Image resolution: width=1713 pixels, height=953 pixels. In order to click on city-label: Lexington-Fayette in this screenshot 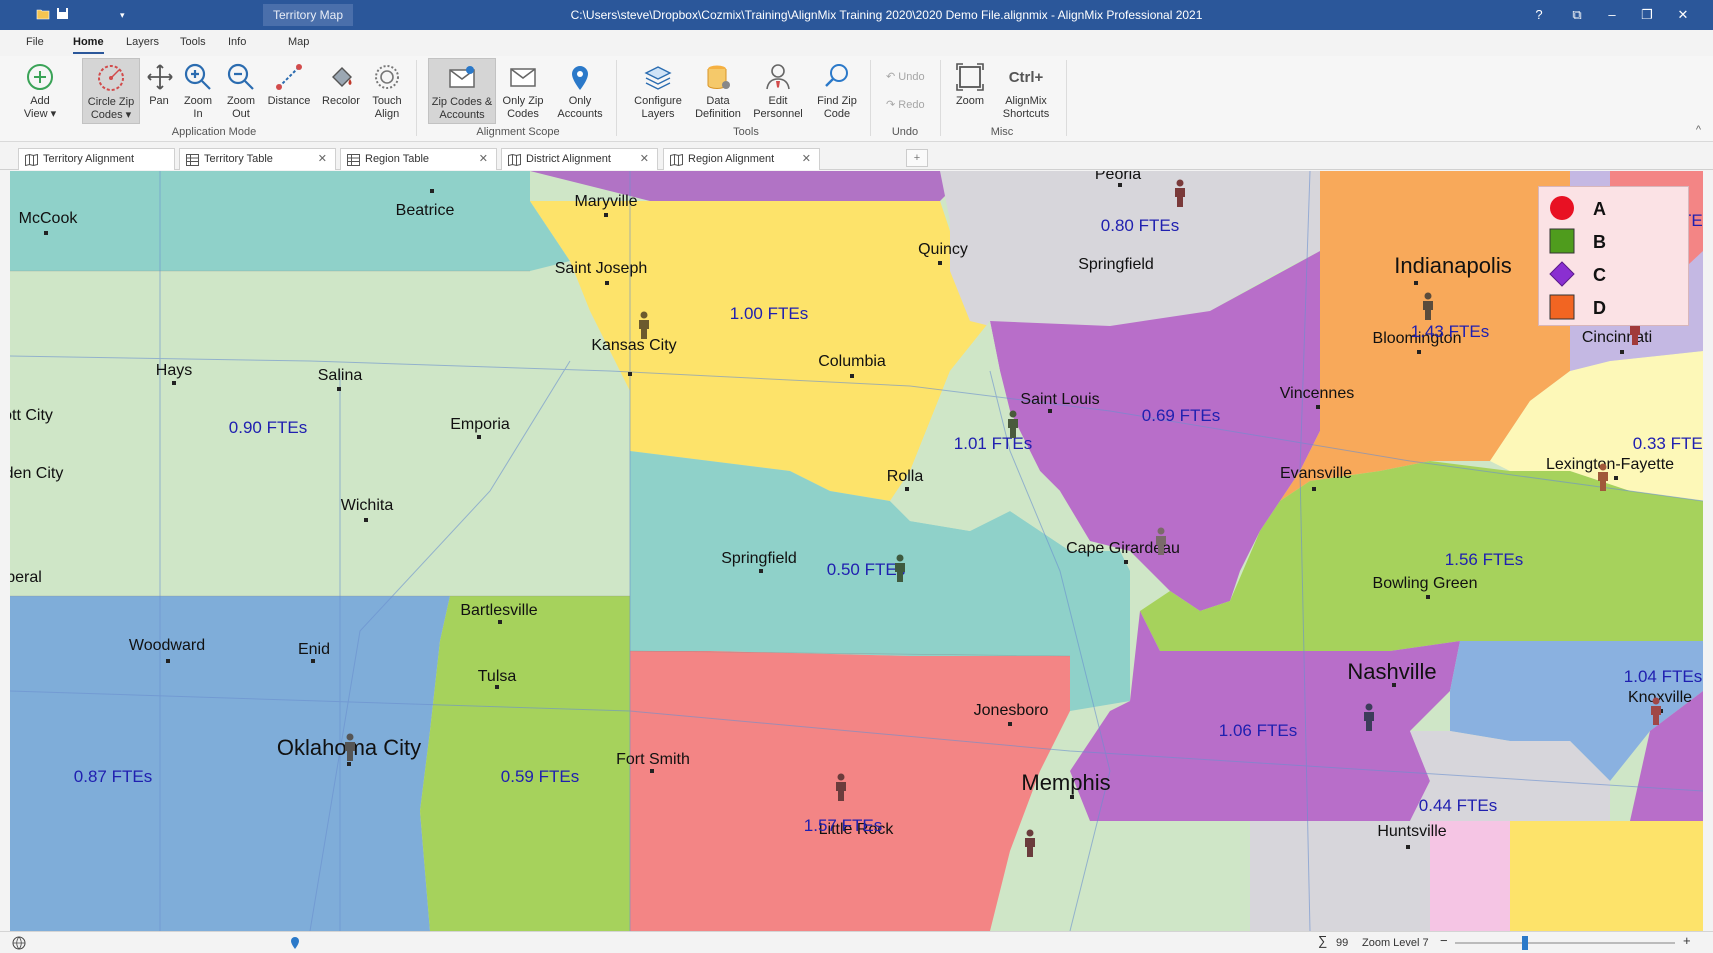, I will do `click(1610, 464)`.